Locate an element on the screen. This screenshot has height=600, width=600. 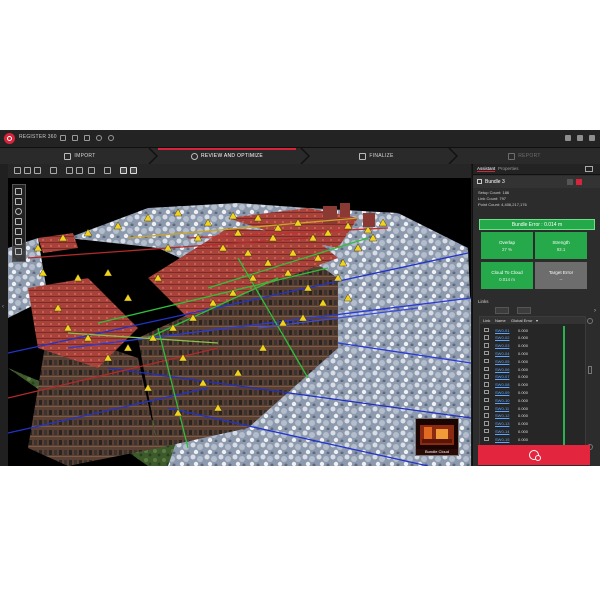
link-name: SW0-05 is located at coordinates (502, 361).